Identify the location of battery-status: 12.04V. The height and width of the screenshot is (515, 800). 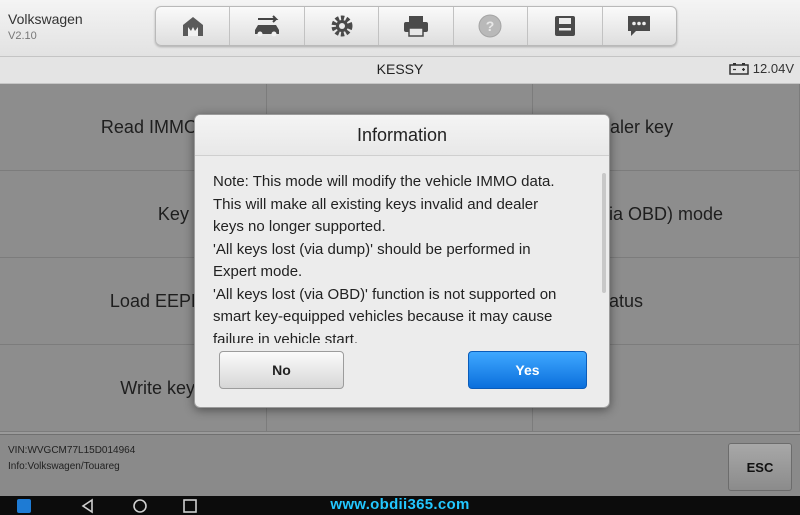
(761, 68).